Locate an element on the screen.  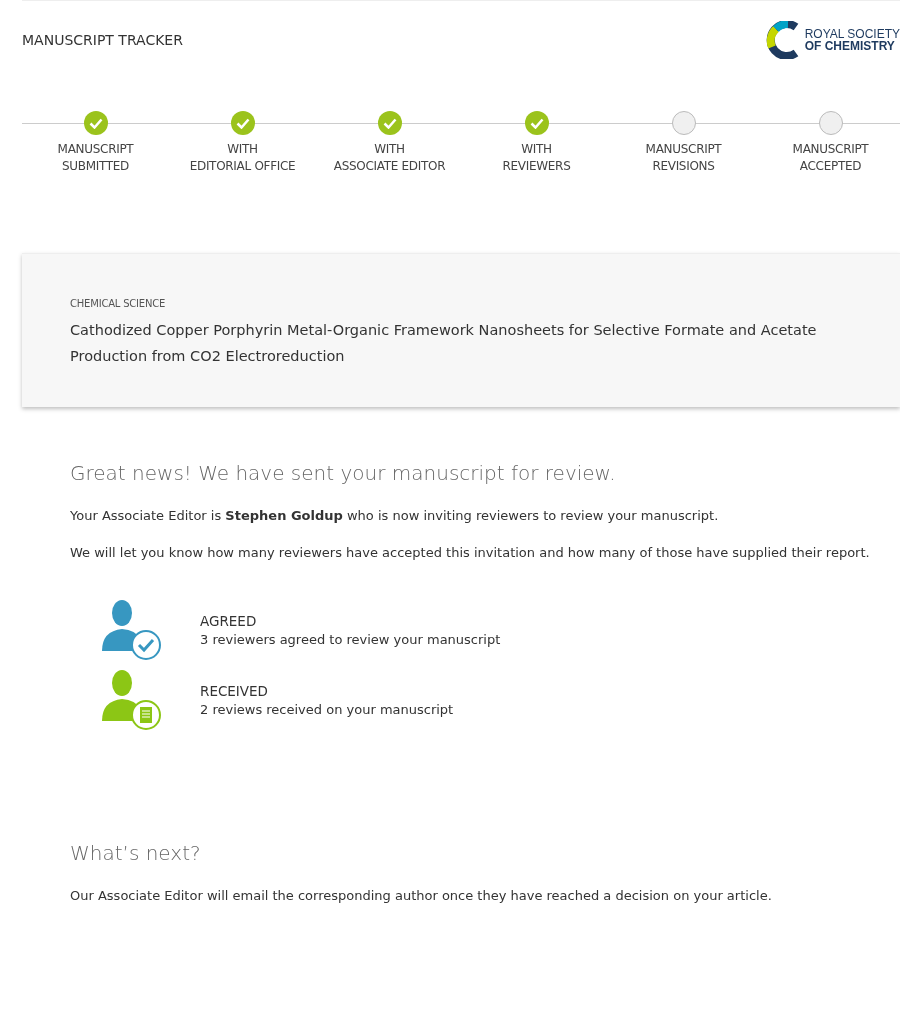
stat-label: RECEIVED is located at coordinates (234, 691).